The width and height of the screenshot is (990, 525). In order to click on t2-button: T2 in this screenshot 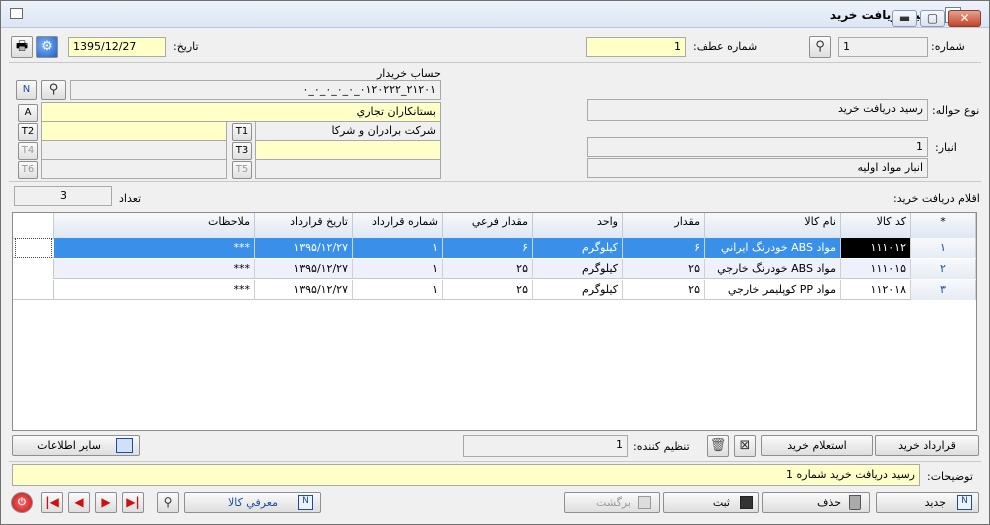, I will do `click(28, 132)`.